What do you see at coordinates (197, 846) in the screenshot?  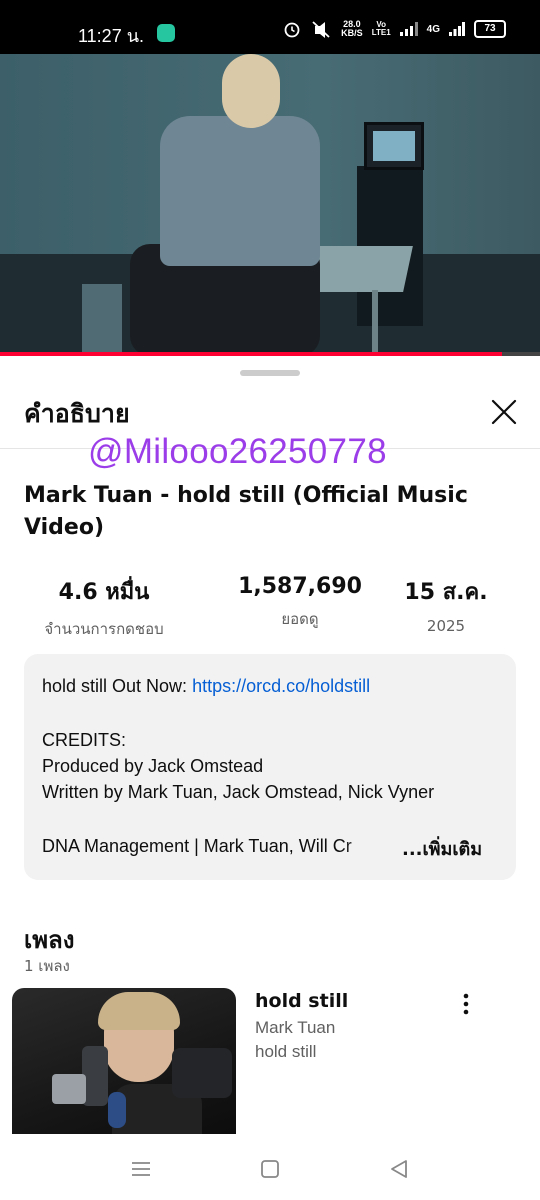 I see `management-line: DNA Management | Mark Tuan, Will Cr` at bounding box center [197, 846].